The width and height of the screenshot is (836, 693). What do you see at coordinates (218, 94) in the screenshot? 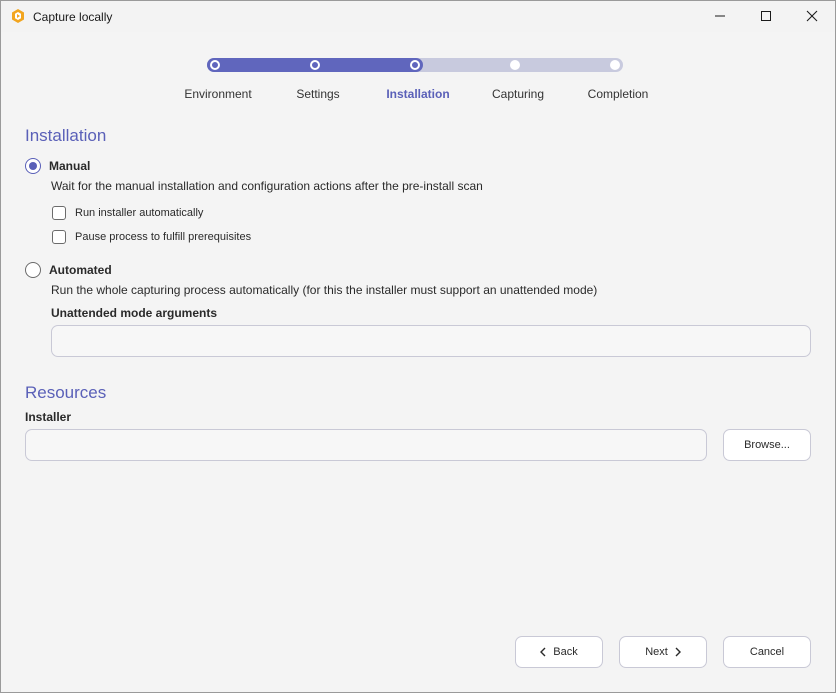
I see `step-label-environment: Environment` at bounding box center [218, 94].